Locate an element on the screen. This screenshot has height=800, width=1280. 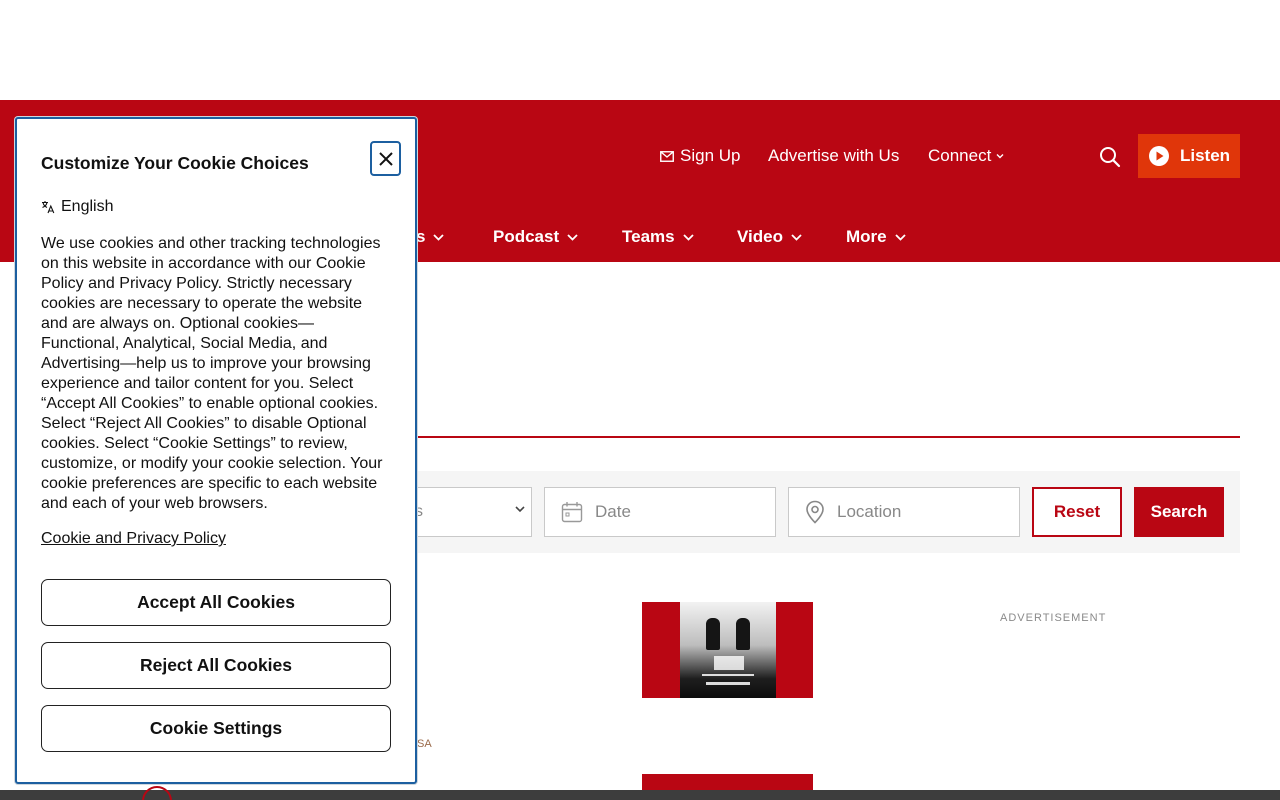
advertise-link: Advertise with Us is located at coordinates (833, 156).